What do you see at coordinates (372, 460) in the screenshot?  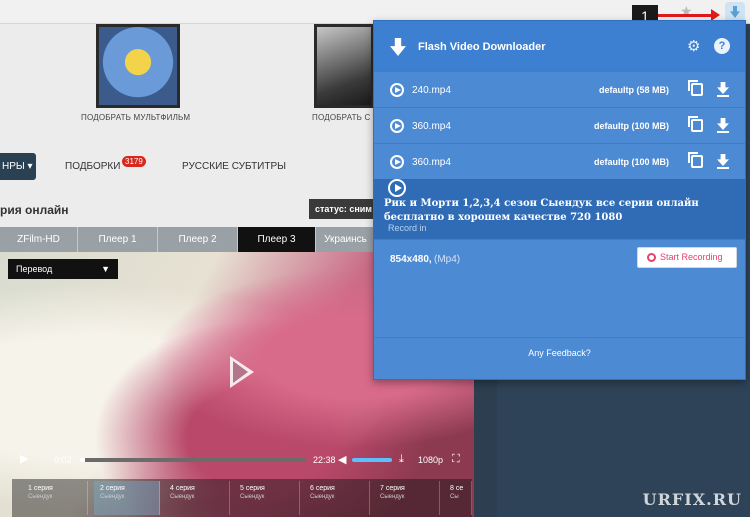 I see `volume-slider` at bounding box center [372, 460].